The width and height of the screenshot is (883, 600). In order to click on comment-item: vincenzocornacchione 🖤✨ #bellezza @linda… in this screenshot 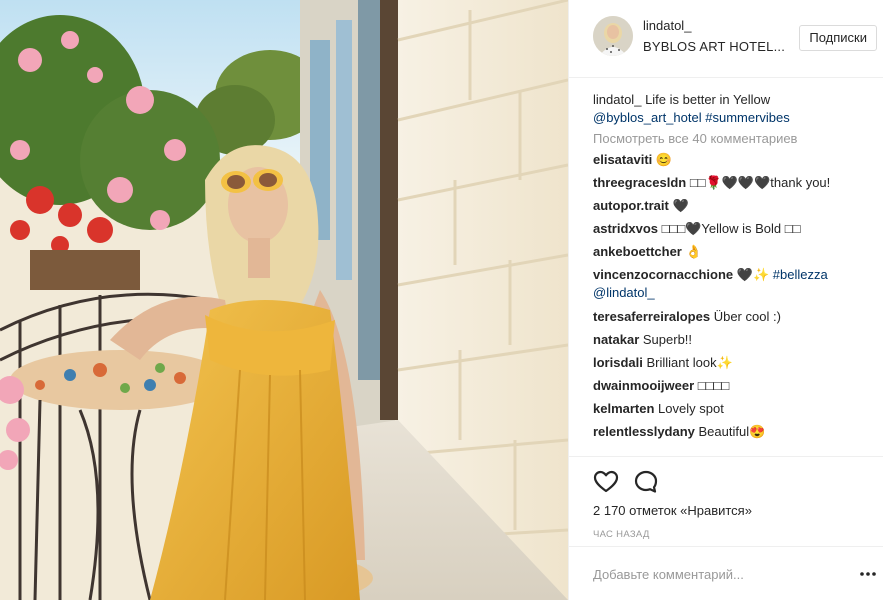, I will do `click(735, 284)`.